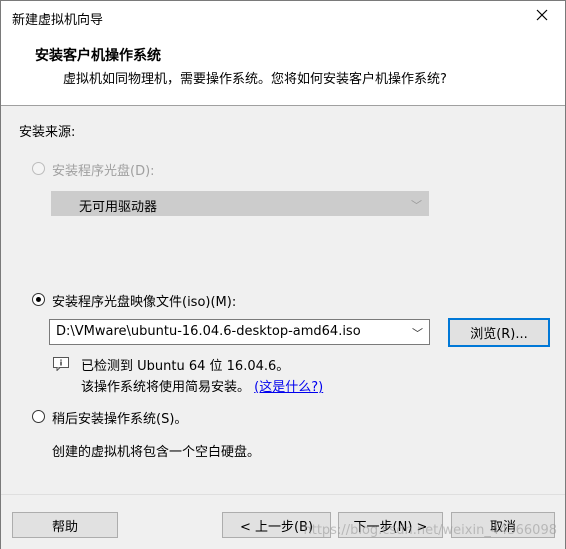 The image size is (566, 549). Describe the element at coordinates (38, 416) in the screenshot. I see `later-radio` at that location.